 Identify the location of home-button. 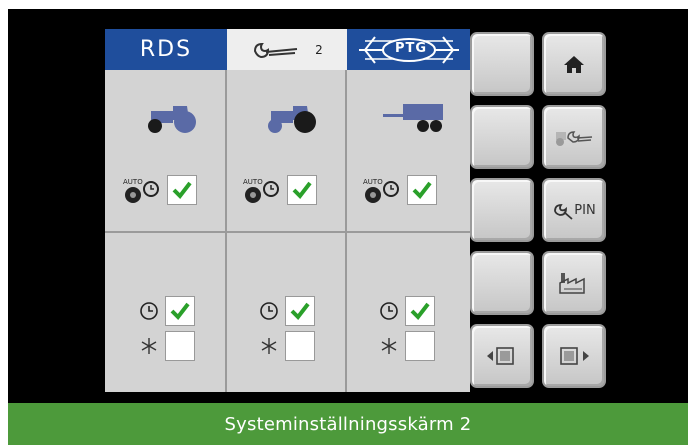
(574, 64).